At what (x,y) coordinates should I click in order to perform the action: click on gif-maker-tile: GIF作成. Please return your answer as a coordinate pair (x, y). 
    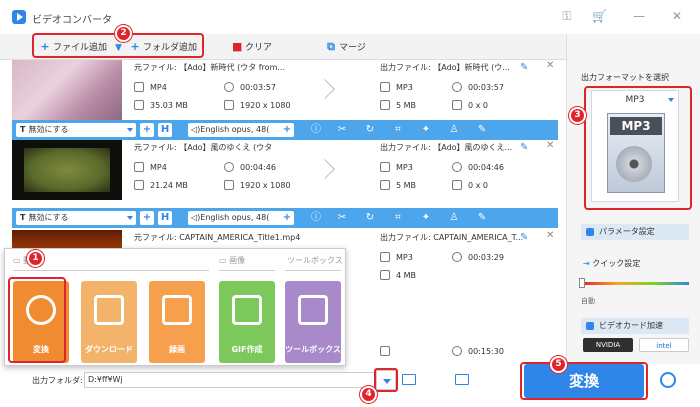
    Looking at the image, I should click on (247, 322).